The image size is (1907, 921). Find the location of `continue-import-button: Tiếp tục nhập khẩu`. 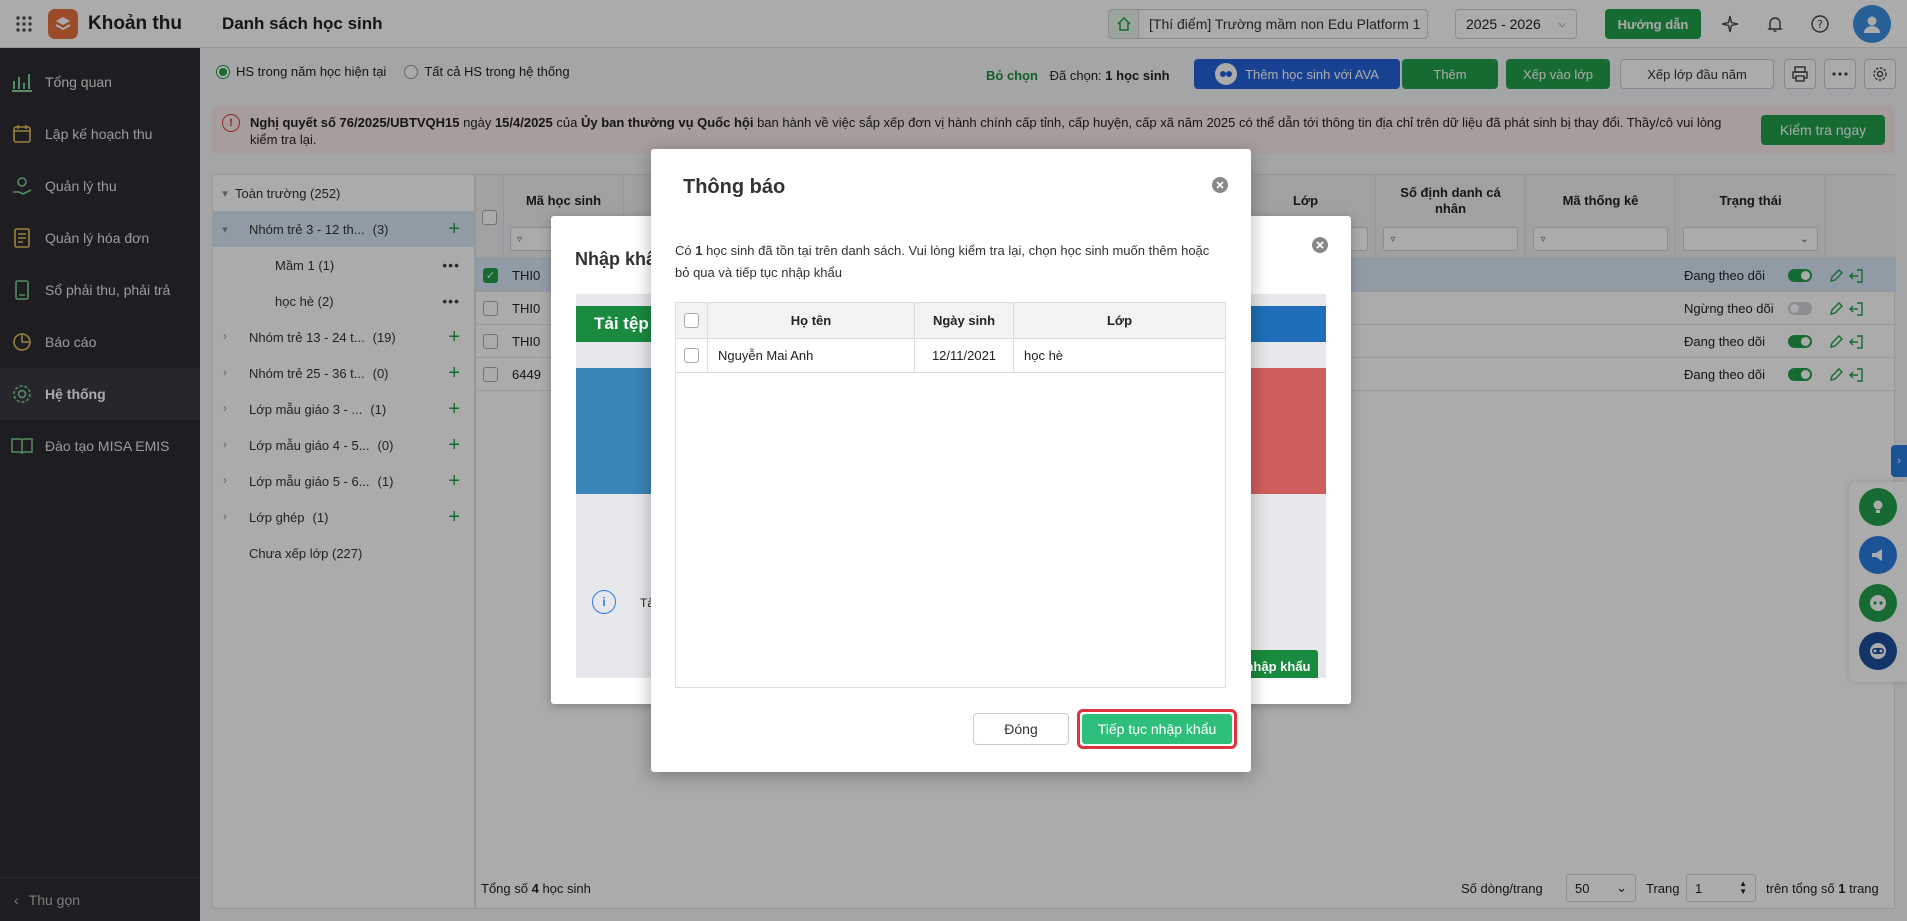

continue-import-button: Tiếp tục nhập khẩu is located at coordinates (1157, 729).